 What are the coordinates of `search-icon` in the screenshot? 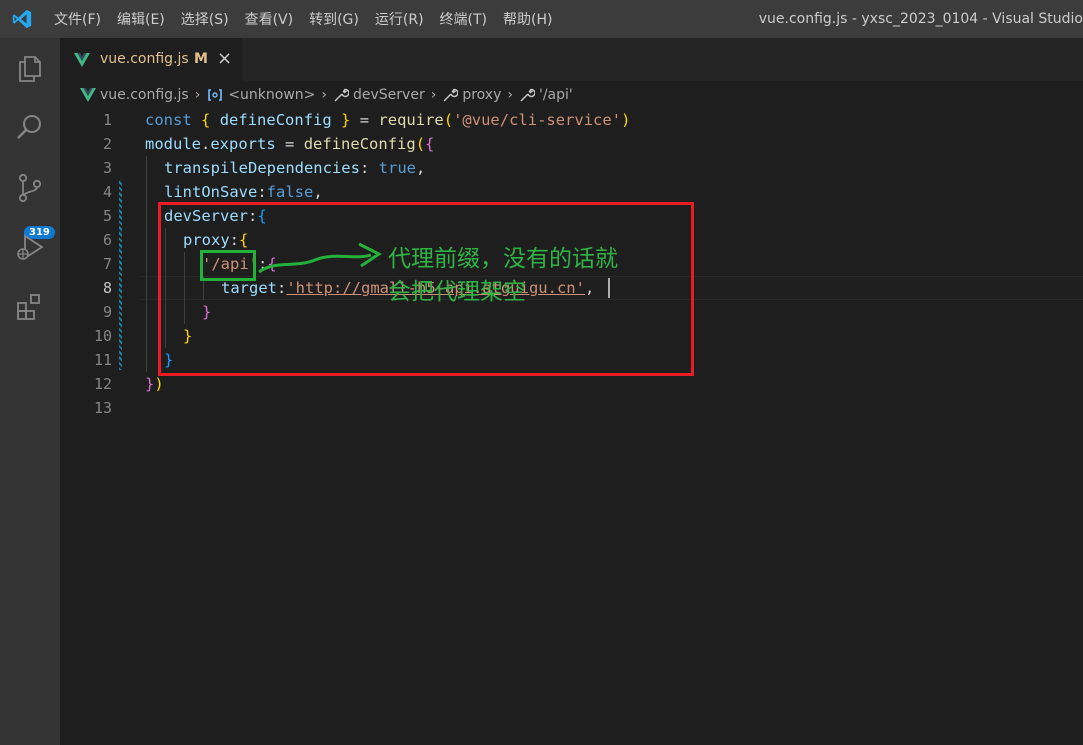 It's located at (30, 127).